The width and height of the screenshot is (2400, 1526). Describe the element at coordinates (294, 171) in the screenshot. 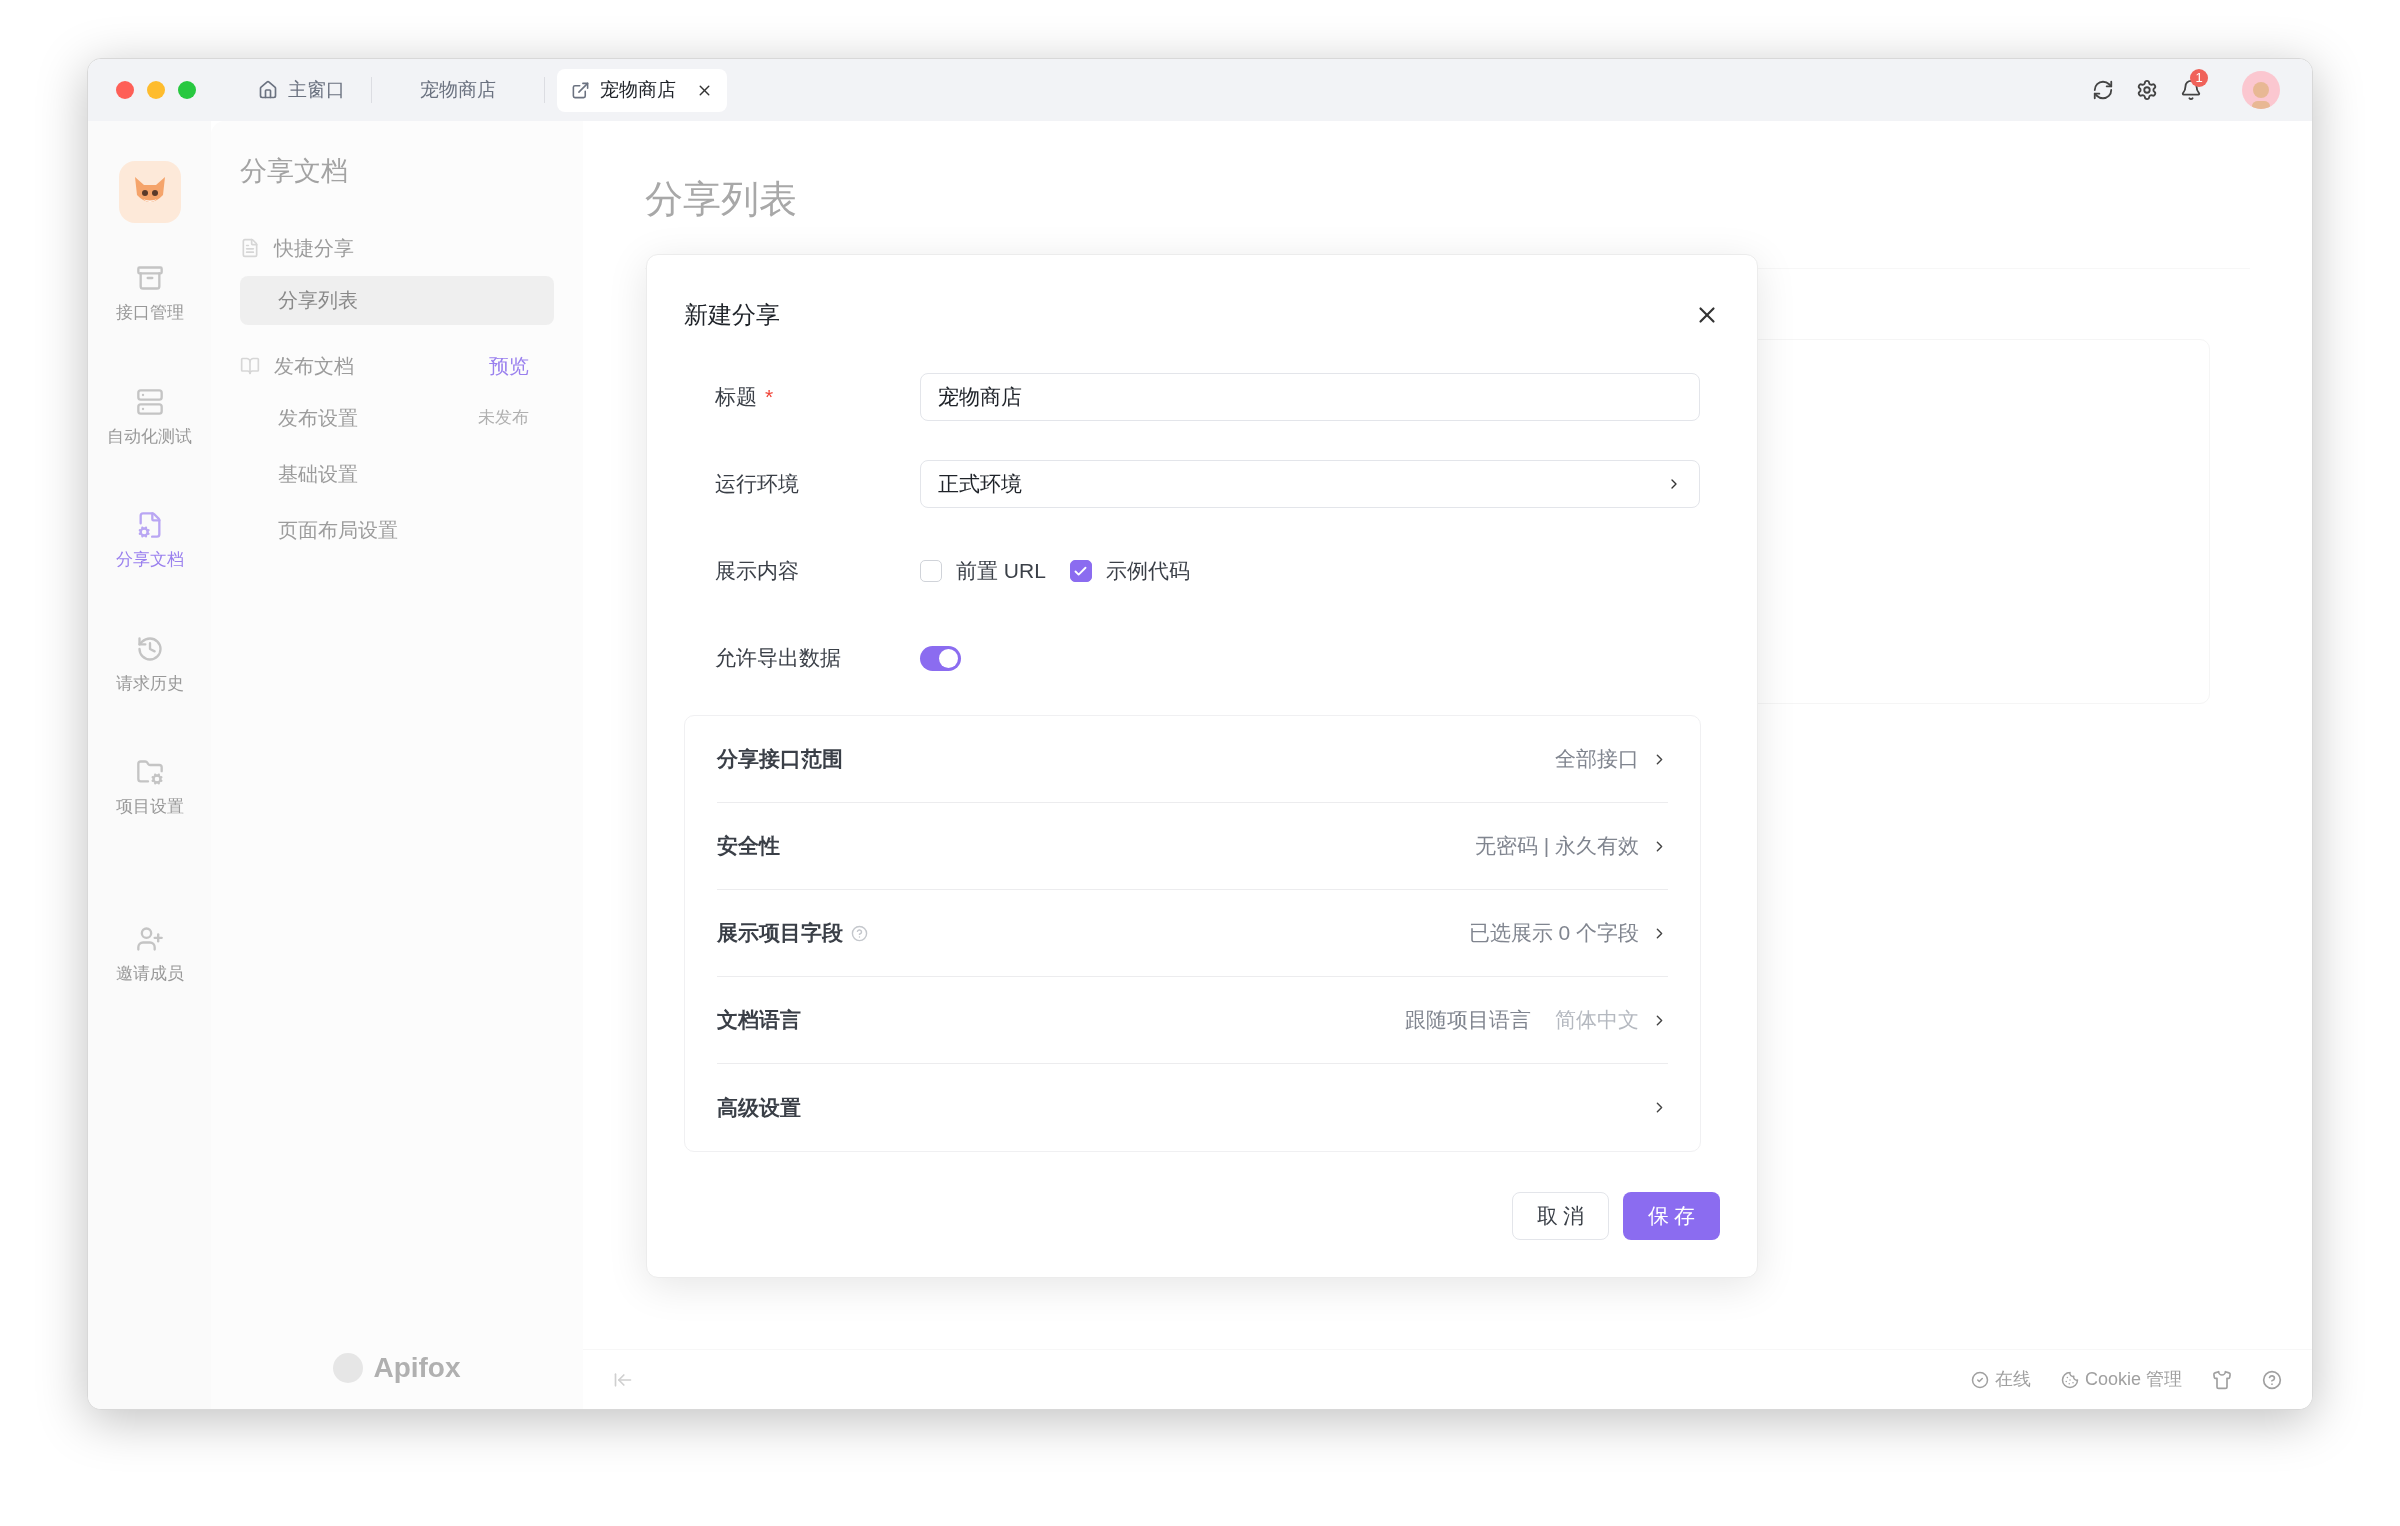

I see `sidebar-title: 分享文档` at that location.